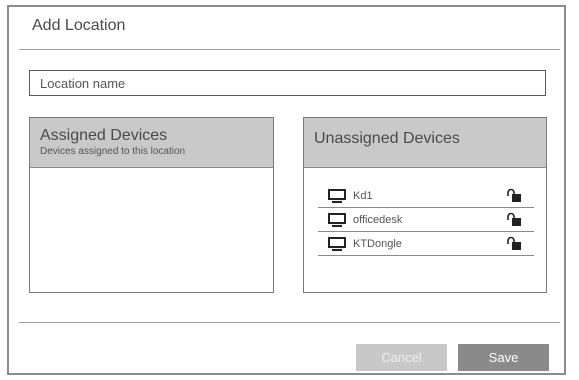 This screenshot has height=380, width=579. What do you see at coordinates (387, 138) in the screenshot?
I see `unassigned-devices-title: Unassigned Devices` at bounding box center [387, 138].